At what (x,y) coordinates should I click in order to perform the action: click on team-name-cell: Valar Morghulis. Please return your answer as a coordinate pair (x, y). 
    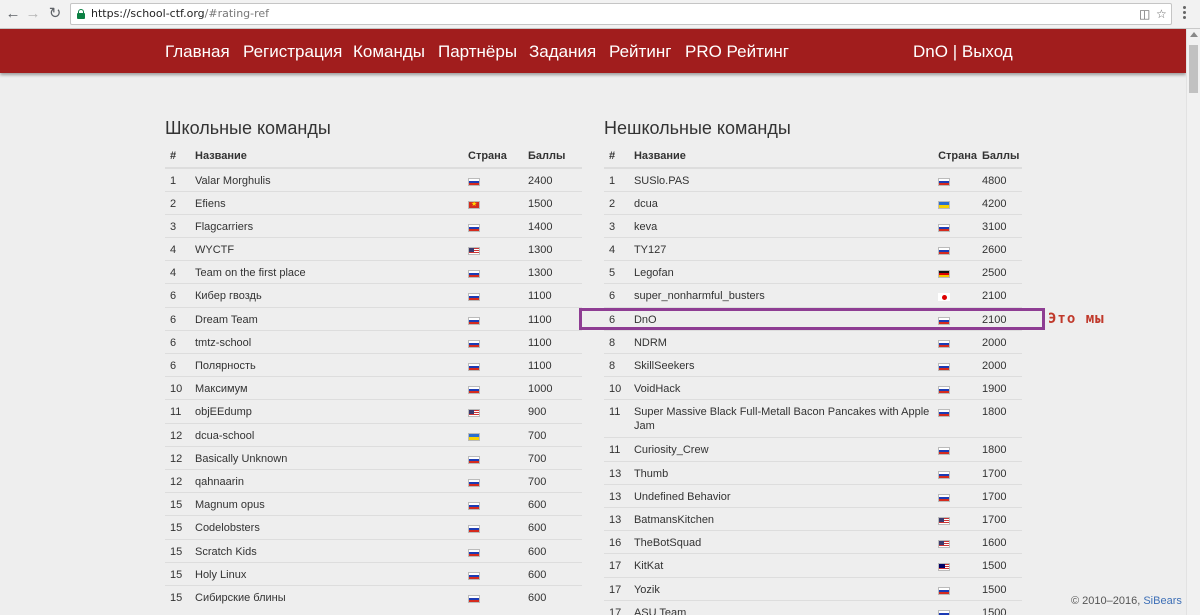
    Looking at the image, I should click on (326, 179).